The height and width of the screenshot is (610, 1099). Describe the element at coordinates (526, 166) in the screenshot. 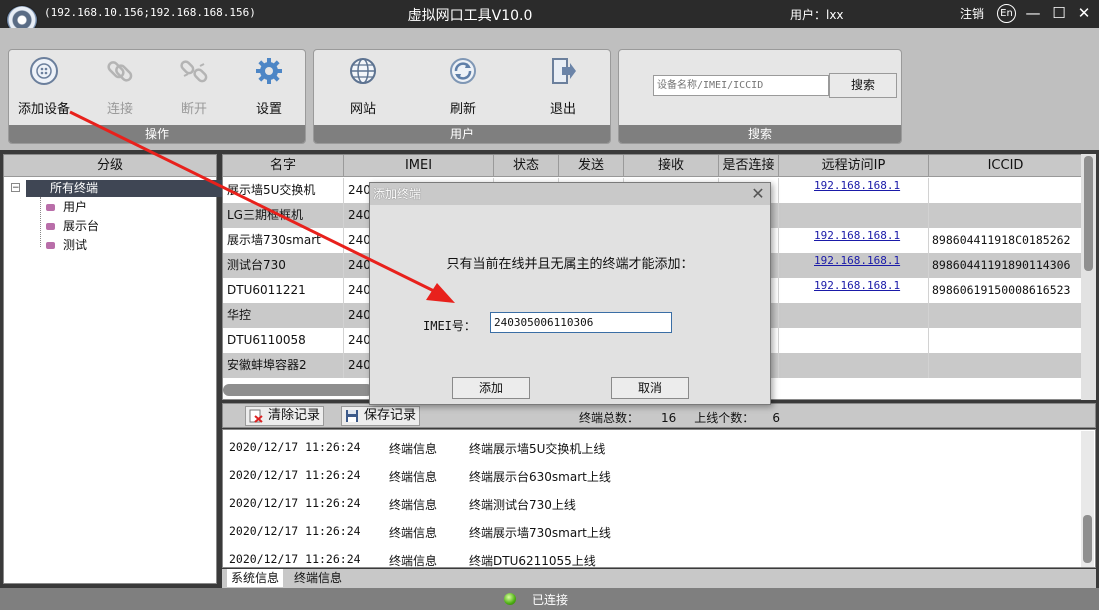

I see `col-header-status: 状态` at that location.